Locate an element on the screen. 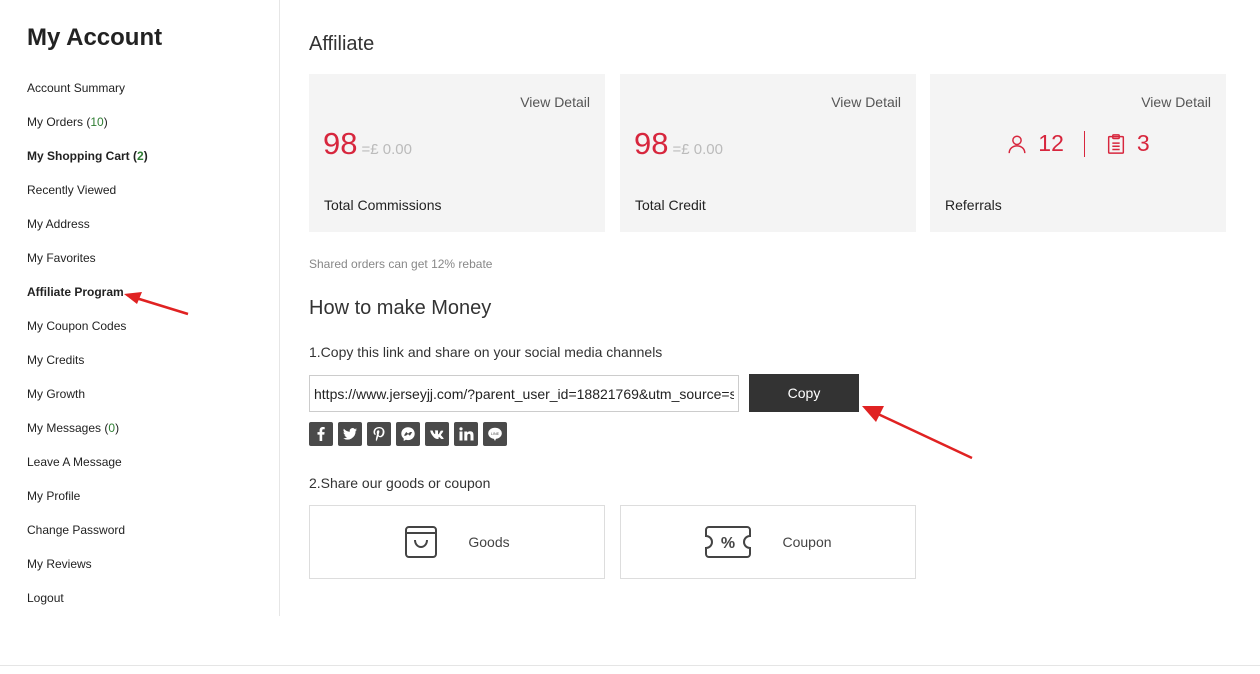 The width and height of the screenshot is (1260, 674). goods-label: Goods is located at coordinates (489, 542).